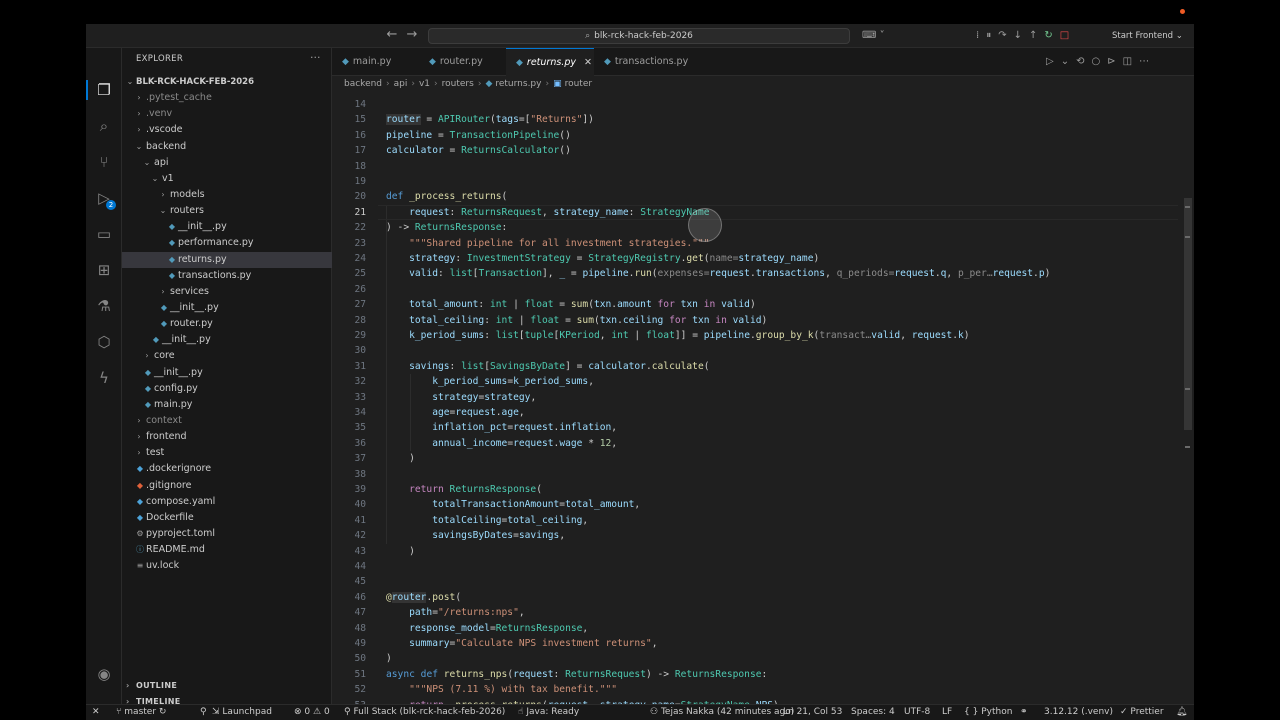 The height and width of the screenshot is (720, 1280). Describe the element at coordinates (873, 712) in the screenshot. I see `indentation: Spaces: 4` at that location.